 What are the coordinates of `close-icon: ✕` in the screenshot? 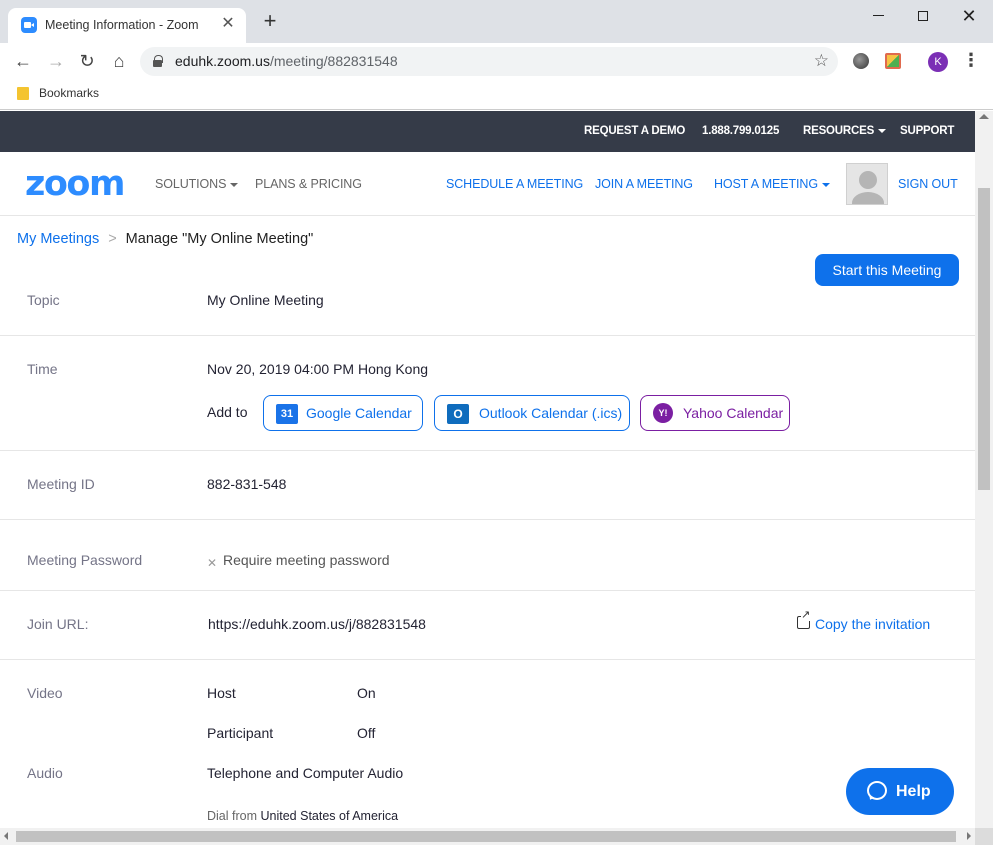 It's located at (212, 563).